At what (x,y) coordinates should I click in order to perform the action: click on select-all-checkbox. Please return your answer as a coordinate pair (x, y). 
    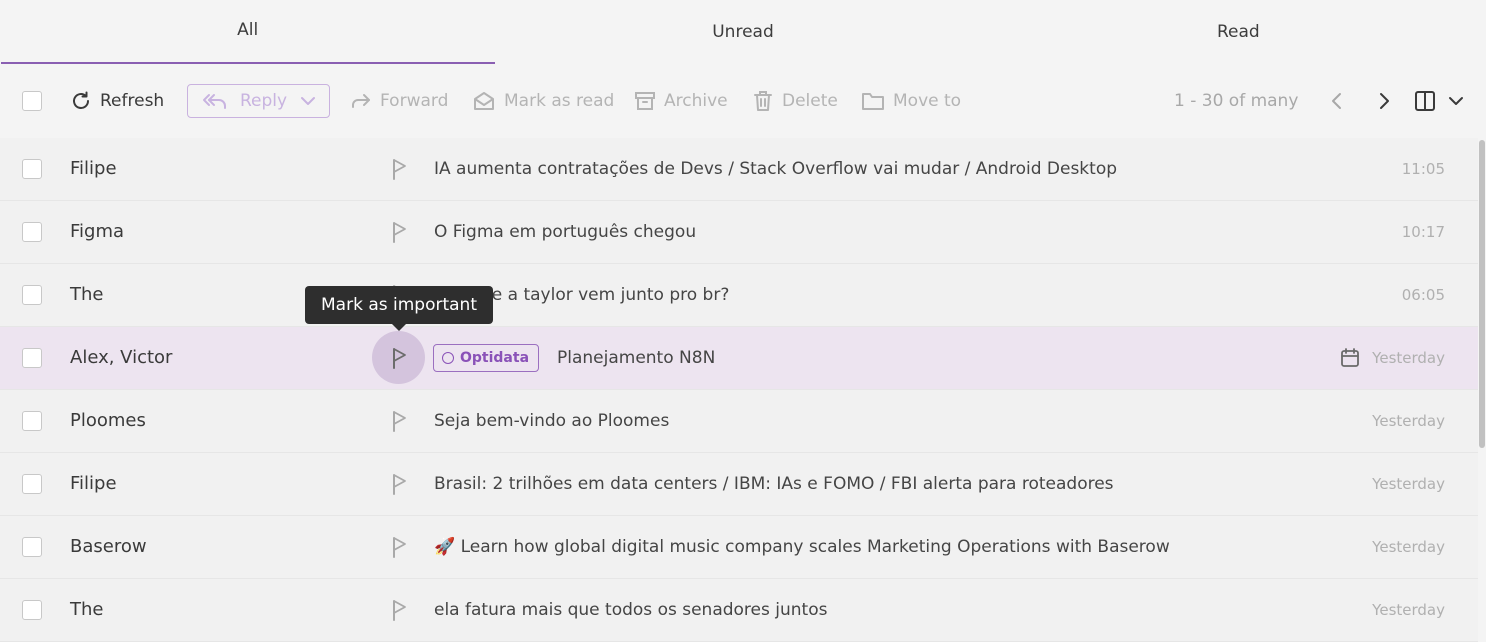
    Looking at the image, I should click on (32, 101).